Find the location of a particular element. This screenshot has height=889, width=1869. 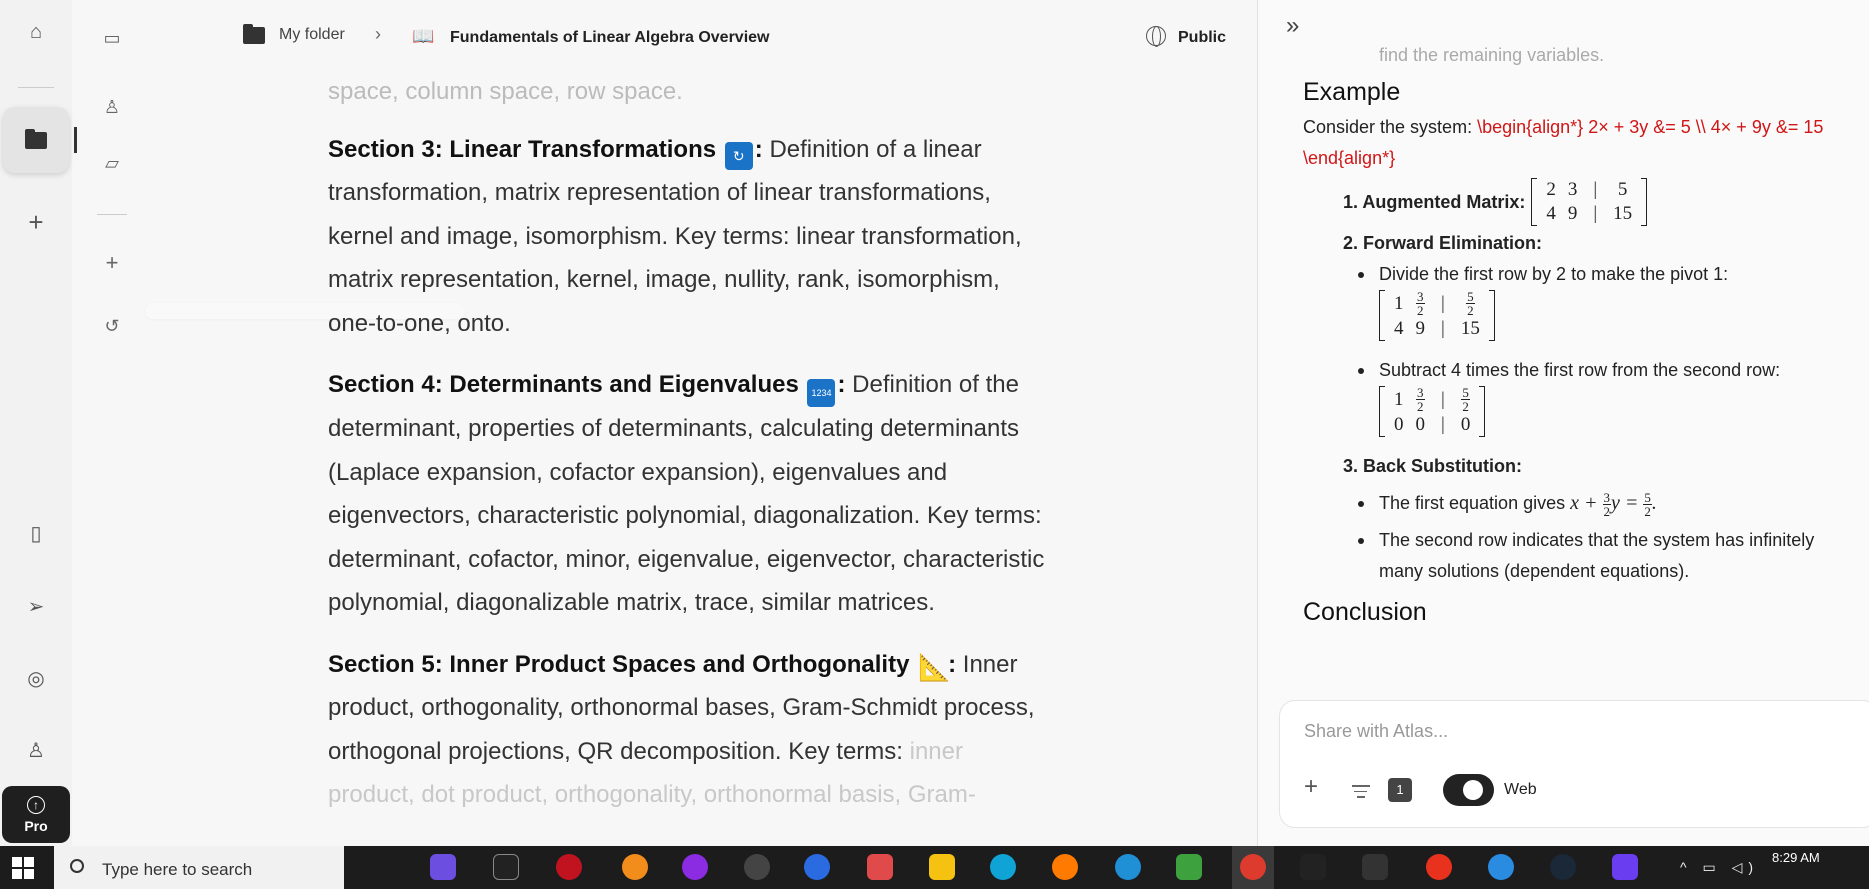

web-label: Web is located at coordinates (1520, 789).